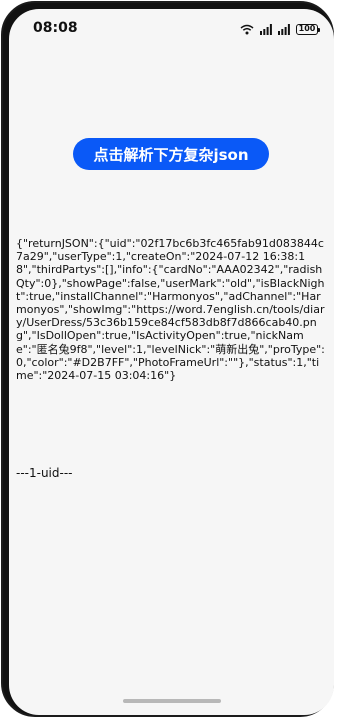 This screenshot has height=720, width=337. Describe the element at coordinates (171, 154) in the screenshot. I see `parse-json-button: 点击解析下方复杂json` at that location.